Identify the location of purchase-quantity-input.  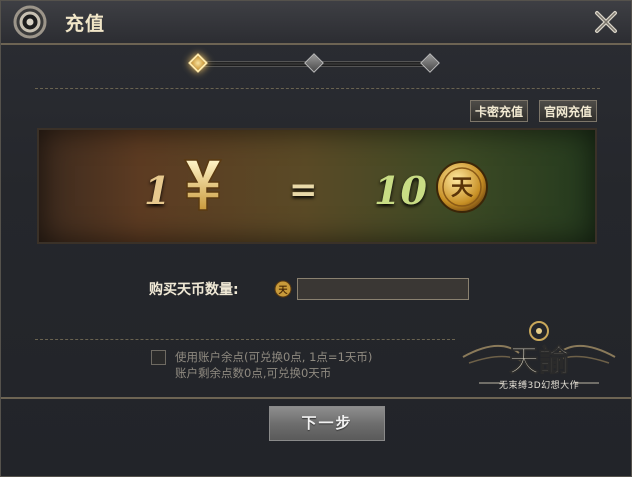
(383, 289).